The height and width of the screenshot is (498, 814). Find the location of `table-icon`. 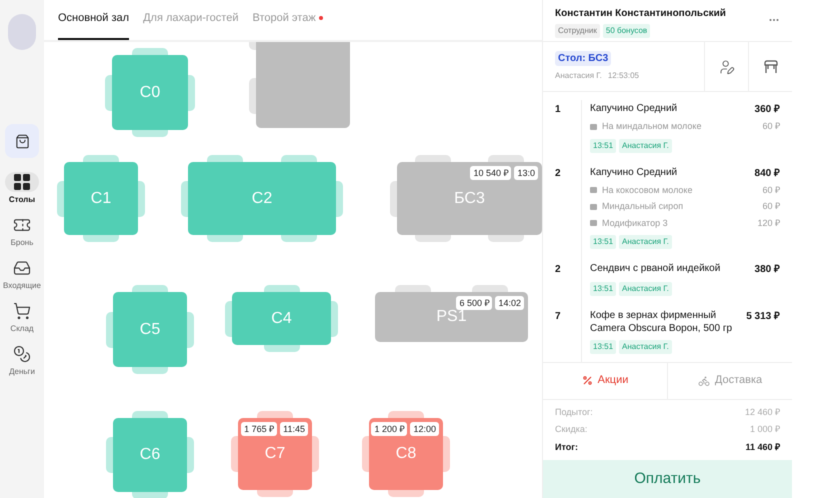

table-icon is located at coordinates (770, 67).